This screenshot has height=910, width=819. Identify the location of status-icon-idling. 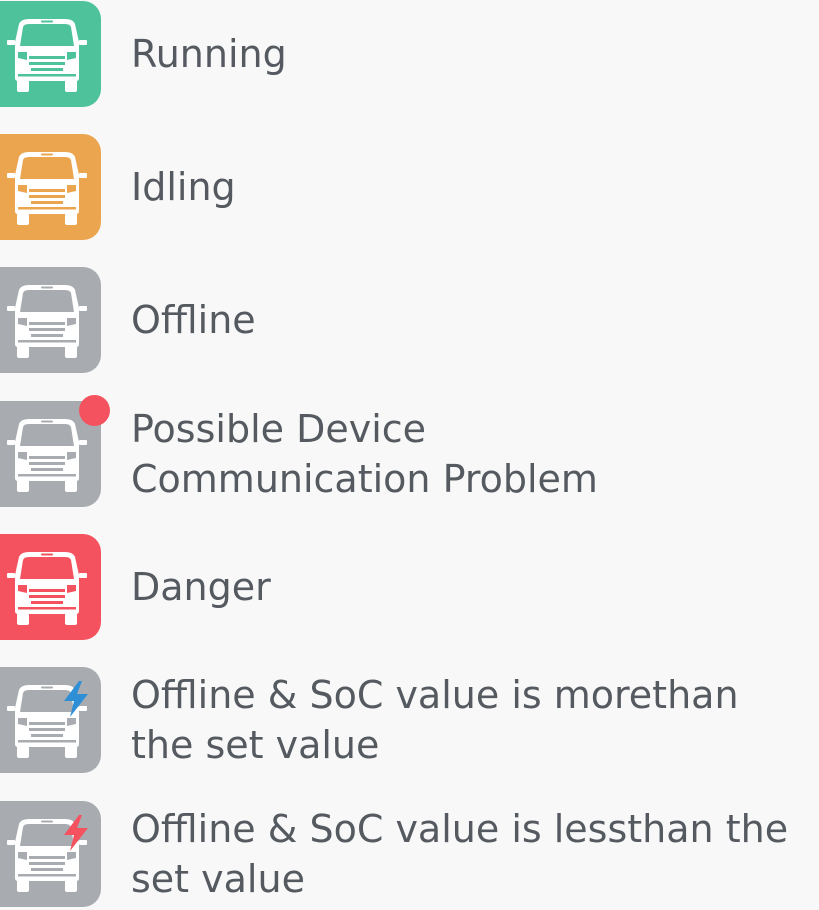
(50, 187).